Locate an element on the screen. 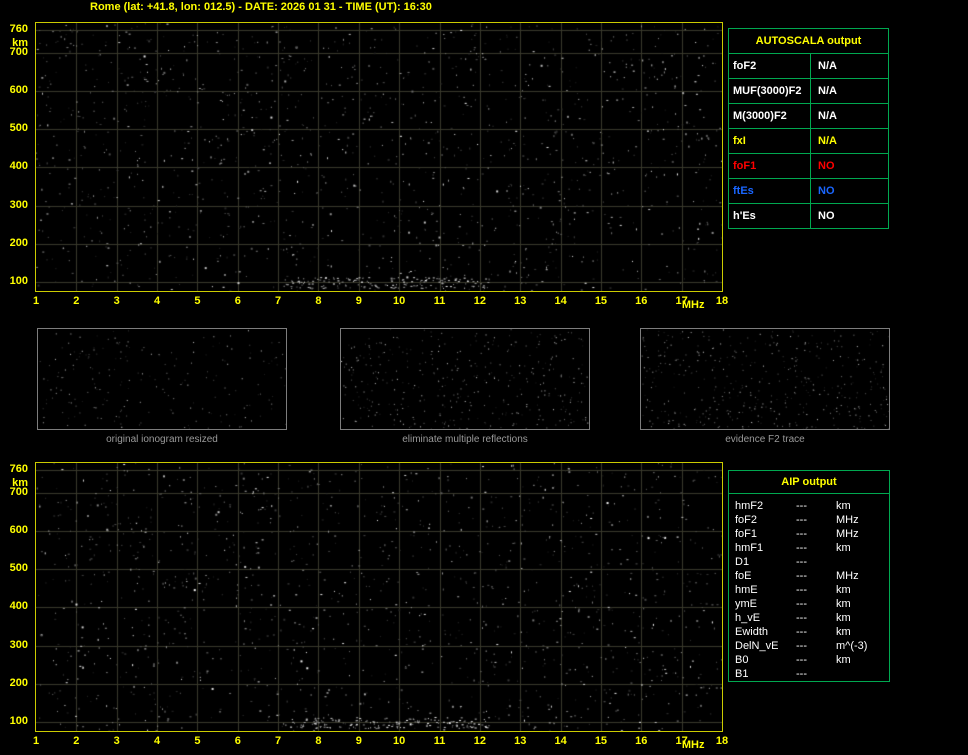  autoscala-row: ftEs NO is located at coordinates (808, 191).